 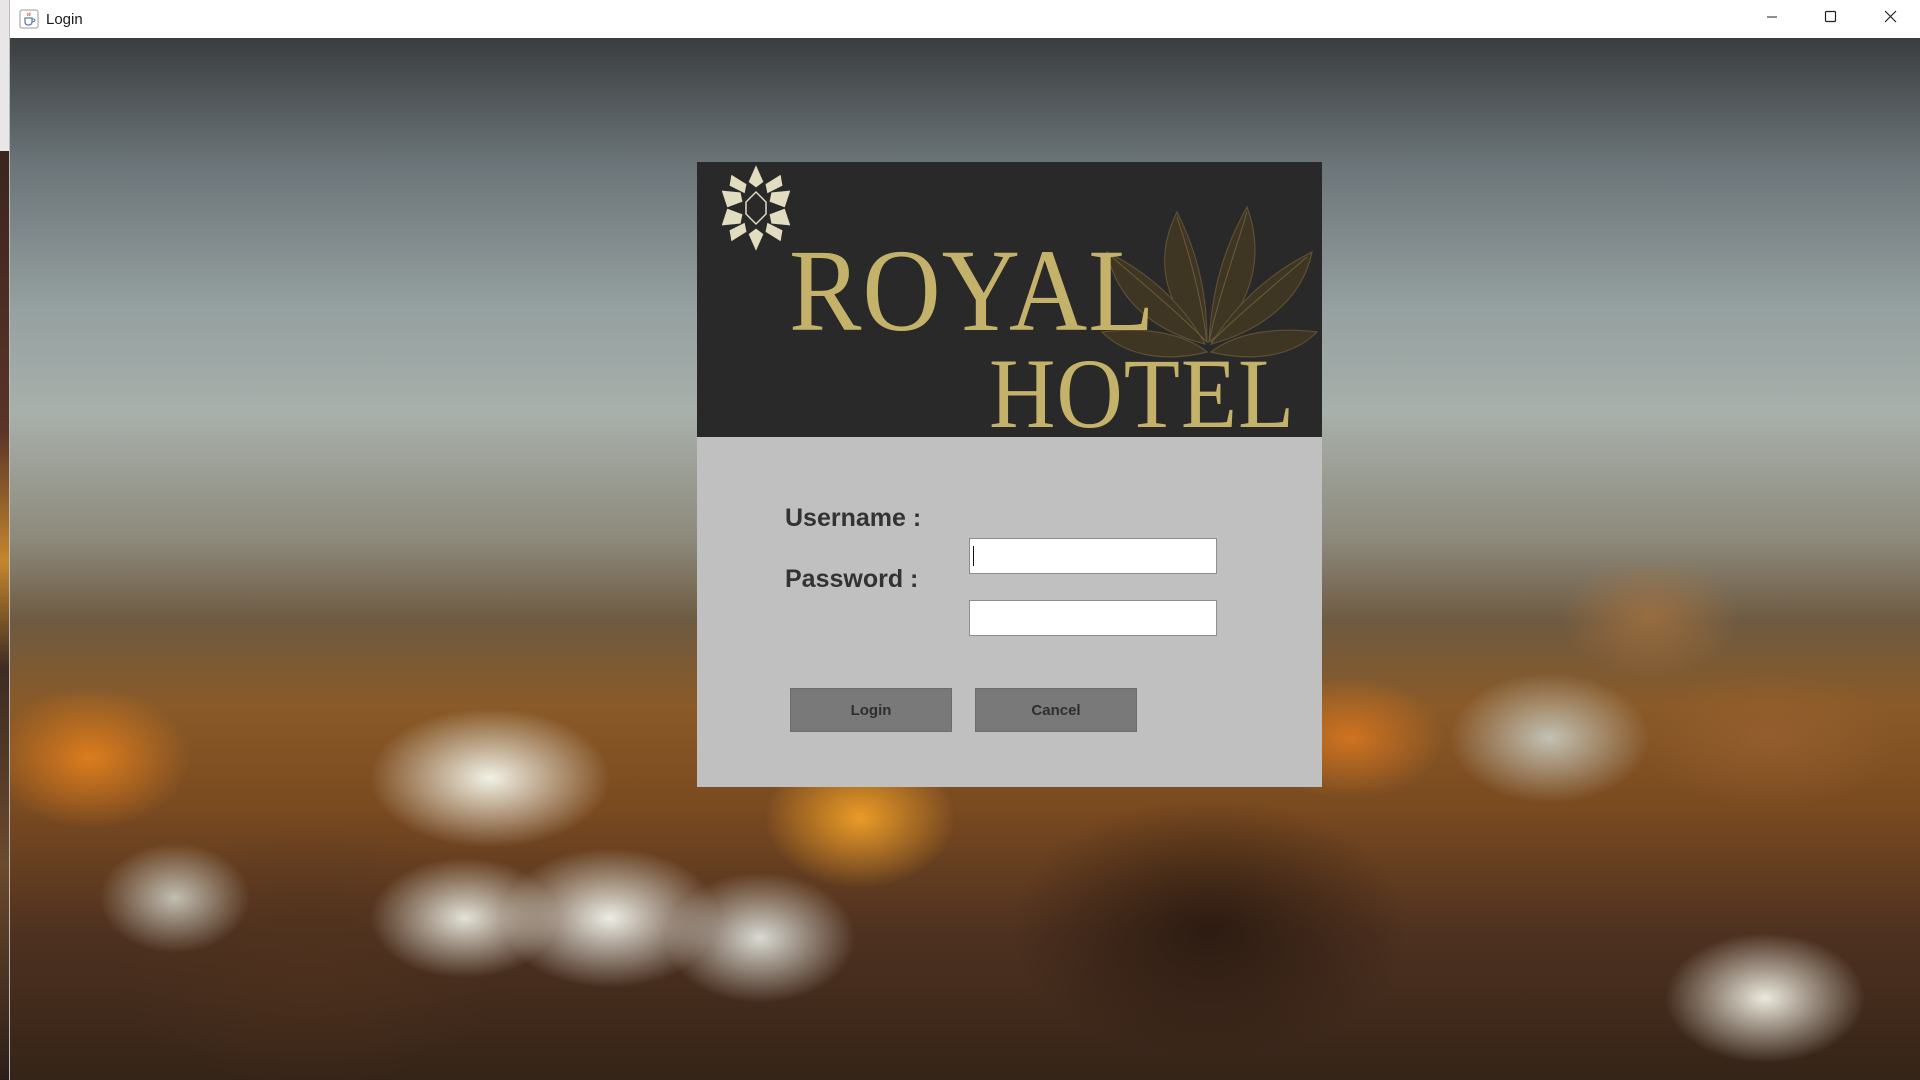 I want to click on title-bar: Login, so click(x=965, y=19).